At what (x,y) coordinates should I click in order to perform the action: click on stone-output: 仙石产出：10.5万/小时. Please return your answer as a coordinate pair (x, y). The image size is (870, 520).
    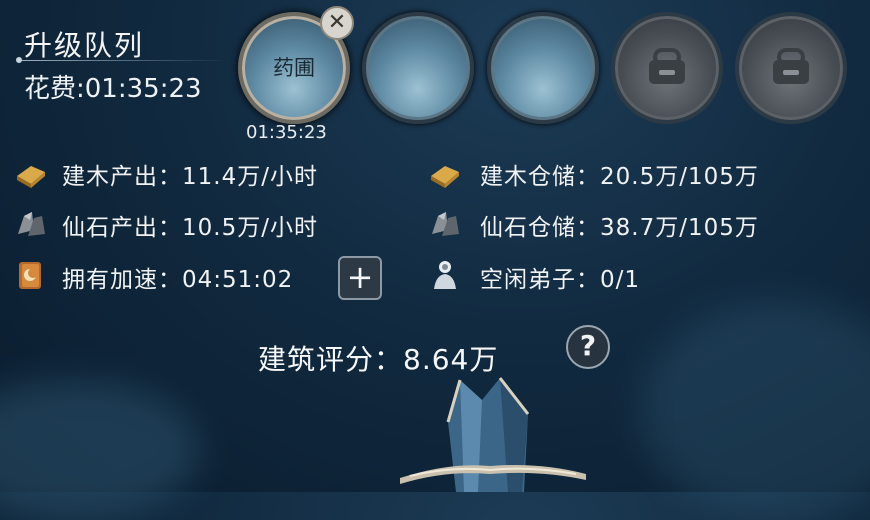
    Looking at the image, I should click on (190, 228).